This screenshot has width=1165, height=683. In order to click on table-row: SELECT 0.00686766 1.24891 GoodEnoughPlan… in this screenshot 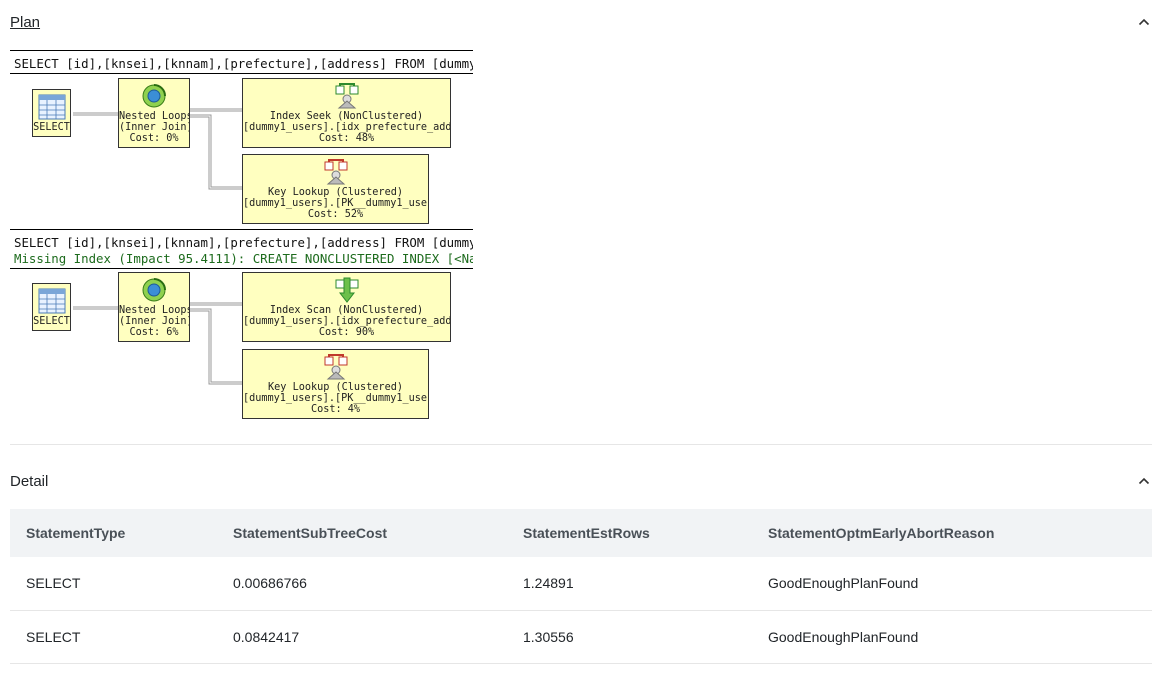, I will do `click(581, 584)`.